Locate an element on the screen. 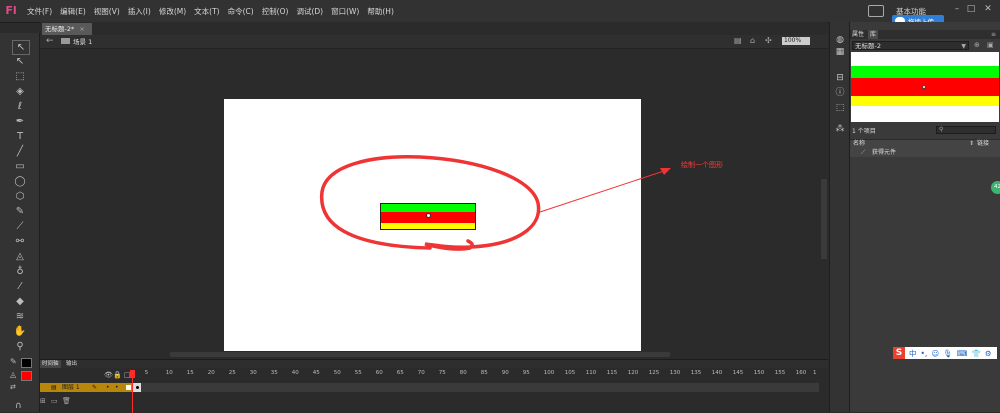 The image size is (1000, 413). menu-item: 文本(T) is located at coordinates (206, 11).